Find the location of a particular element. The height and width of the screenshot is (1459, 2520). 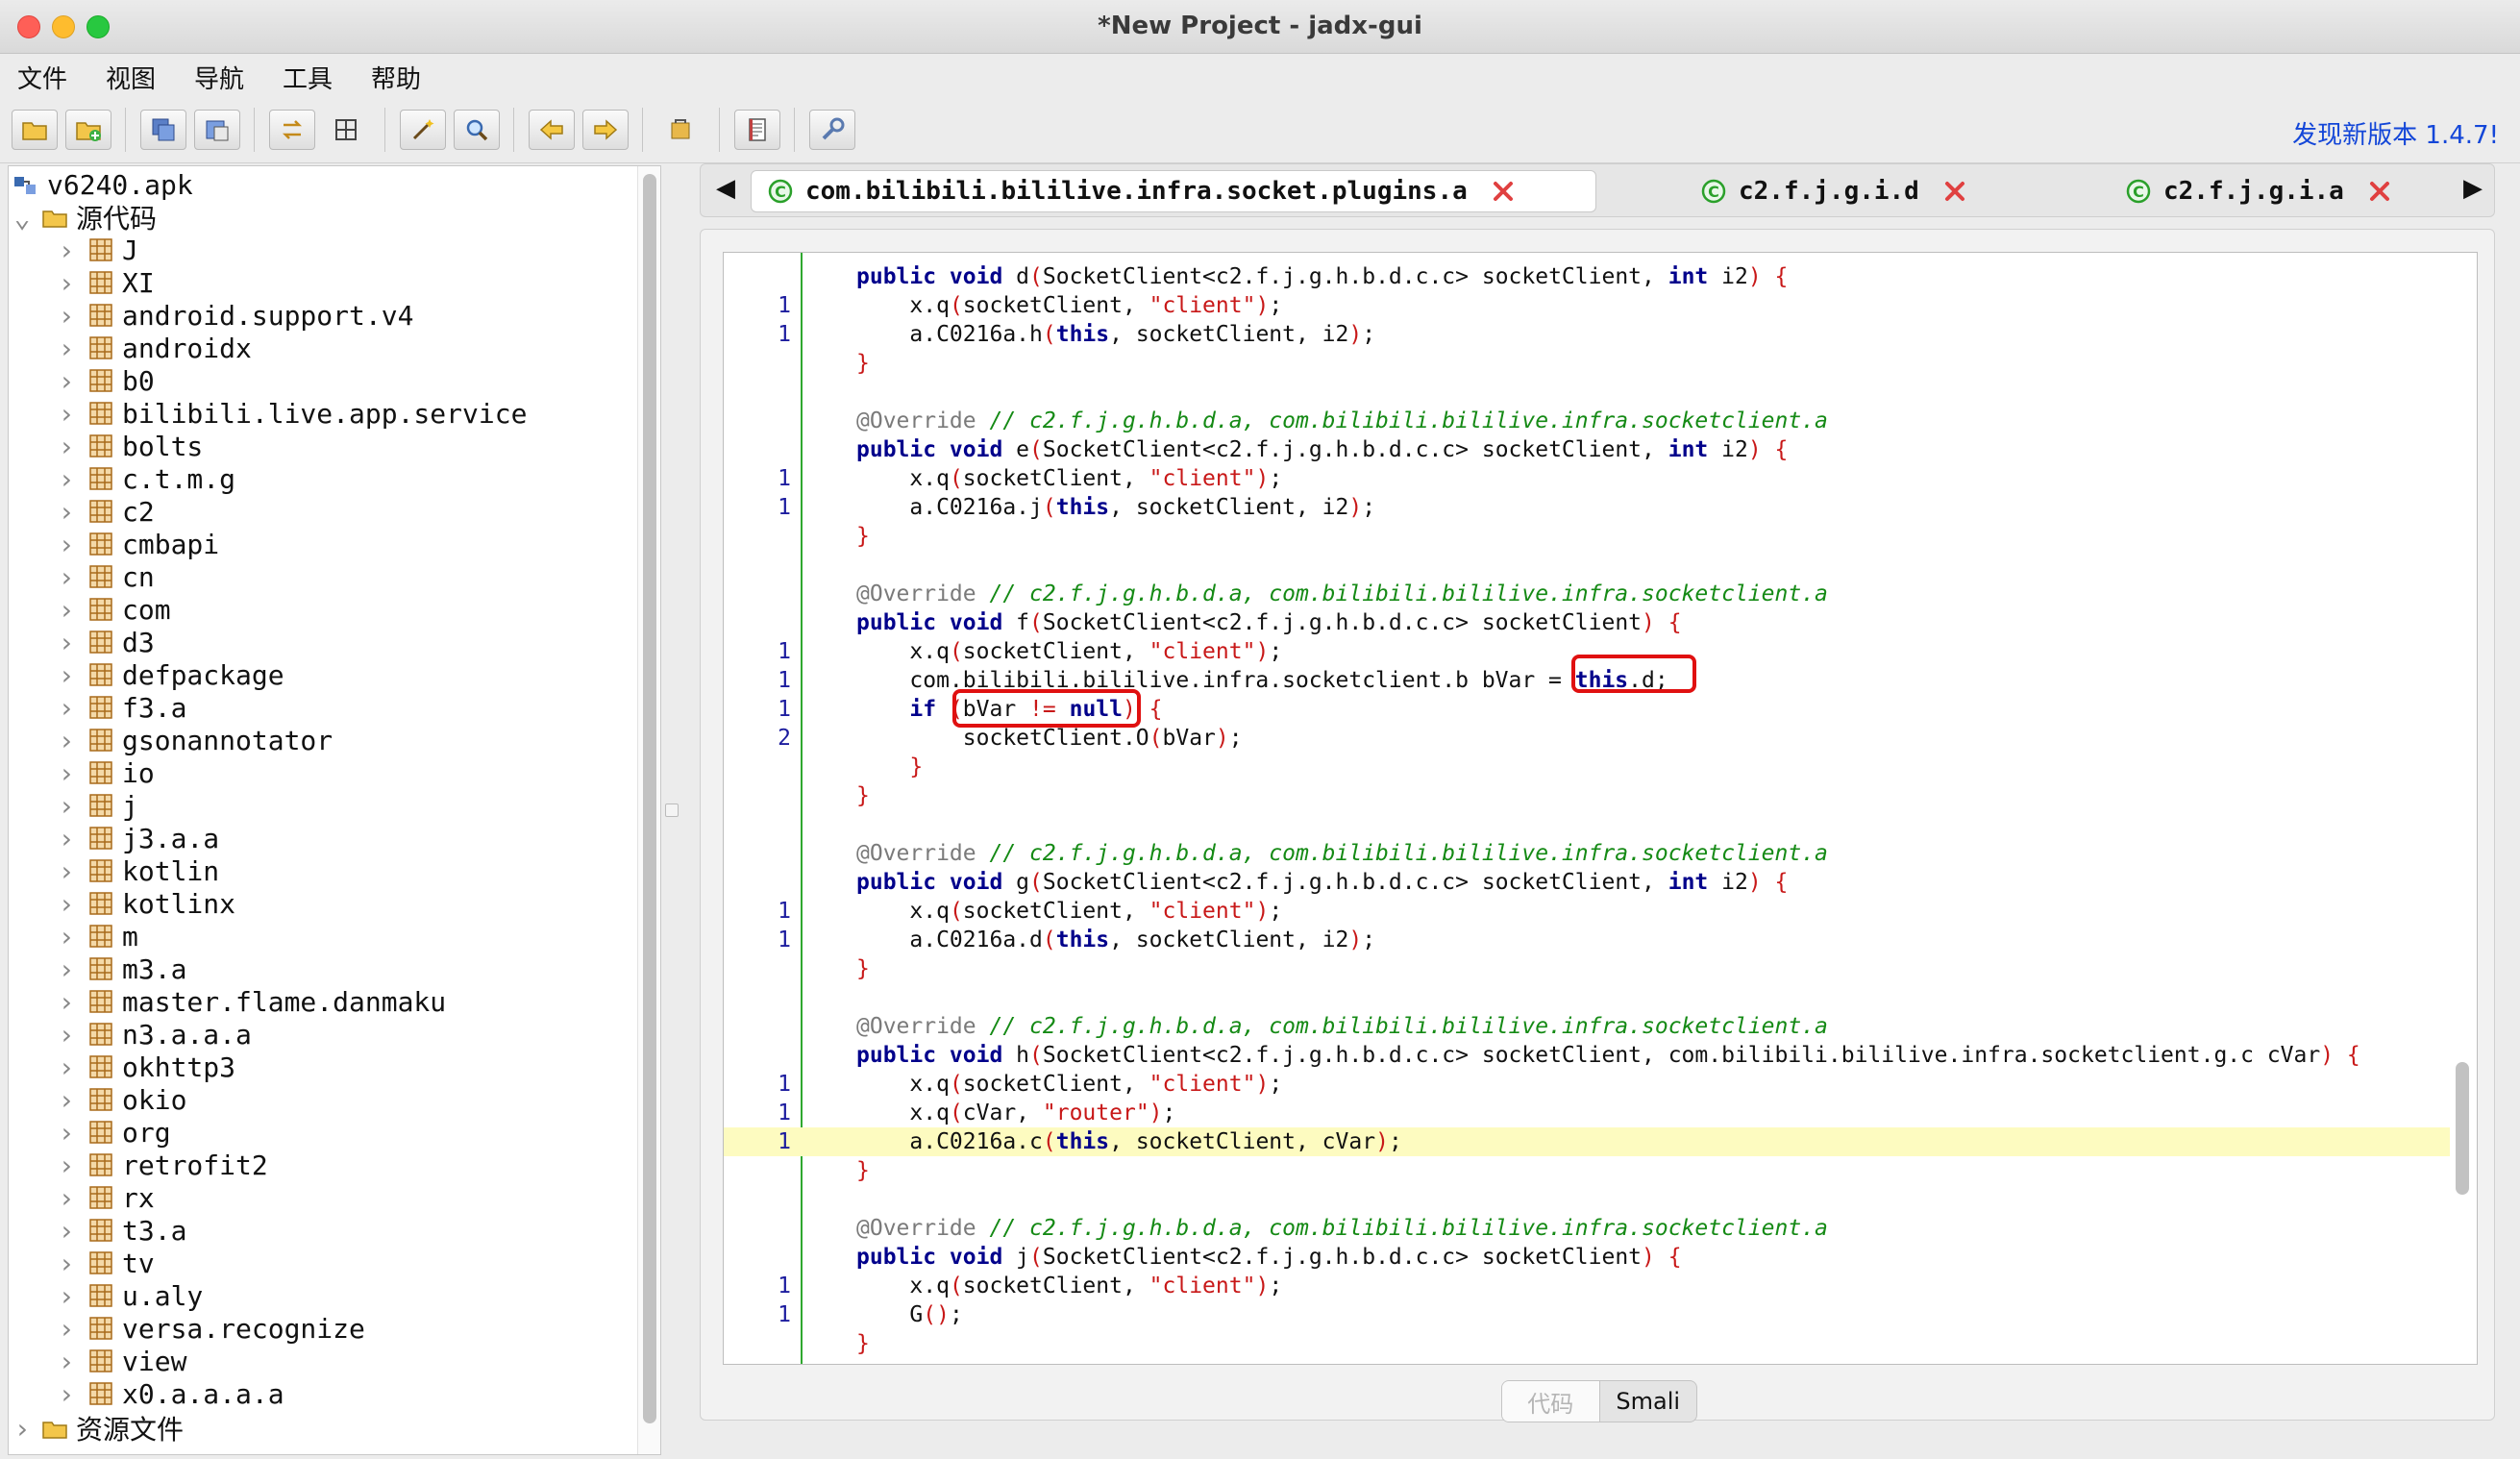

export-button is located at coordinates (217, 130).